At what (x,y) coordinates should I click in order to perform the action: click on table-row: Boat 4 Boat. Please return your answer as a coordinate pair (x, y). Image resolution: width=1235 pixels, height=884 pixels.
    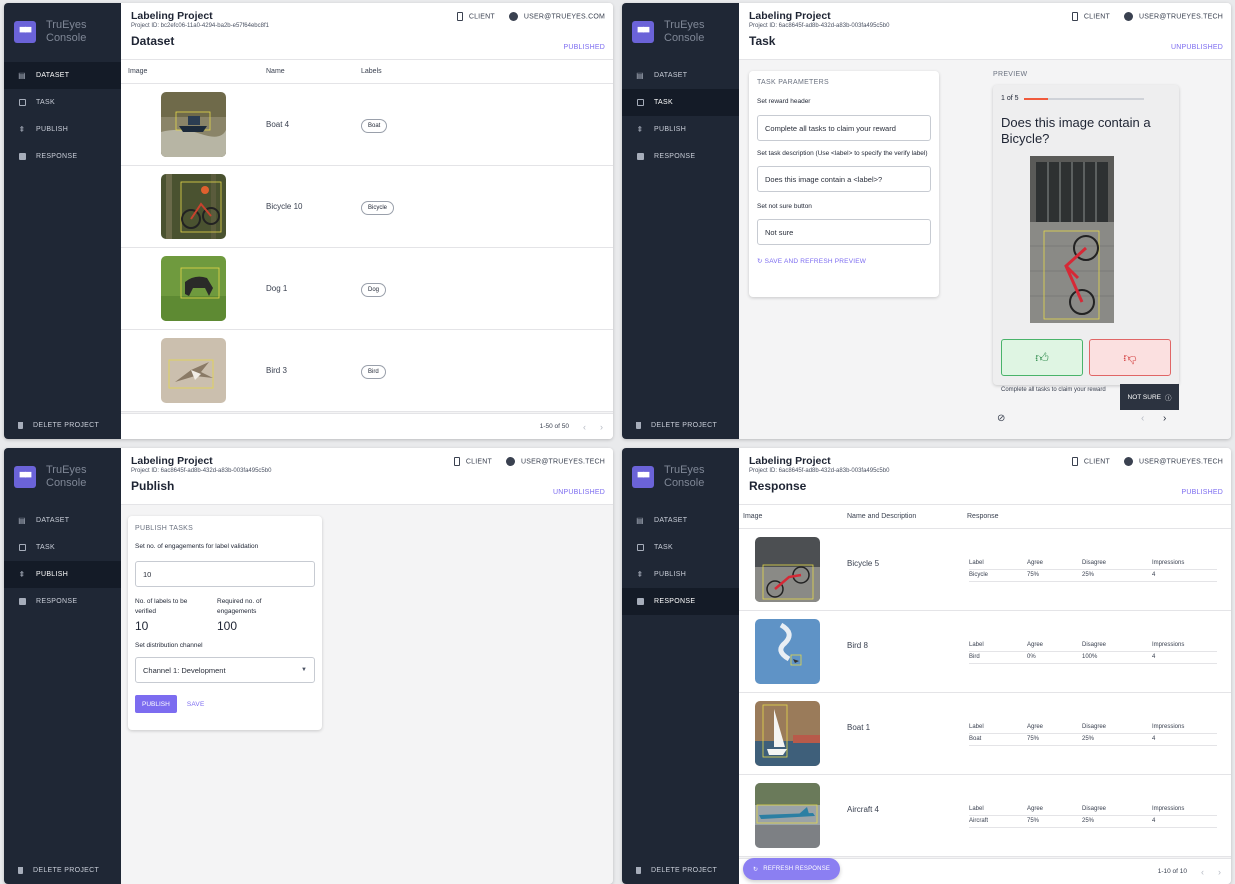
    Looking at the image, I should click on (367, 125).